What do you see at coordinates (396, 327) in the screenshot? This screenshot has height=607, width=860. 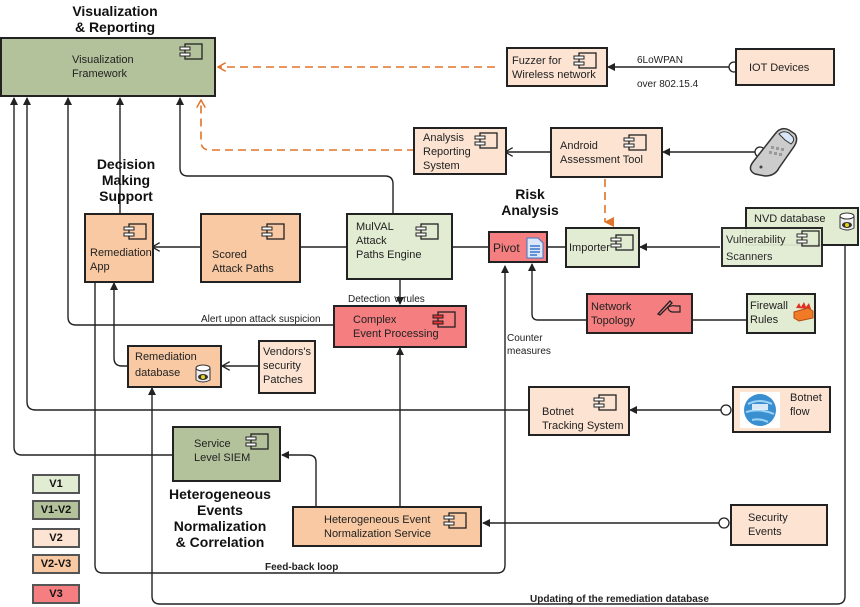 I see `component-label: Complex Event Processing` at bounding box center [396, 327].